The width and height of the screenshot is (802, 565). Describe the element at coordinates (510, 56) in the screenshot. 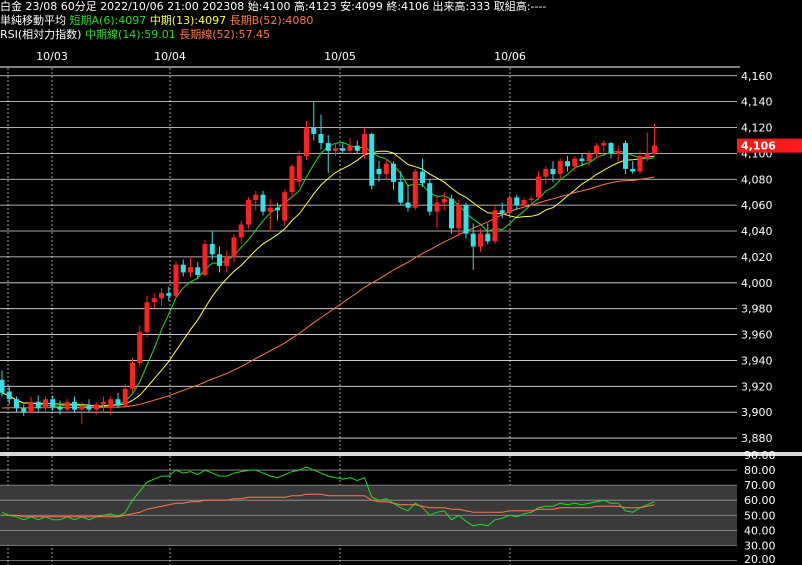

I see `time-tick-label: 10/06` at that location.